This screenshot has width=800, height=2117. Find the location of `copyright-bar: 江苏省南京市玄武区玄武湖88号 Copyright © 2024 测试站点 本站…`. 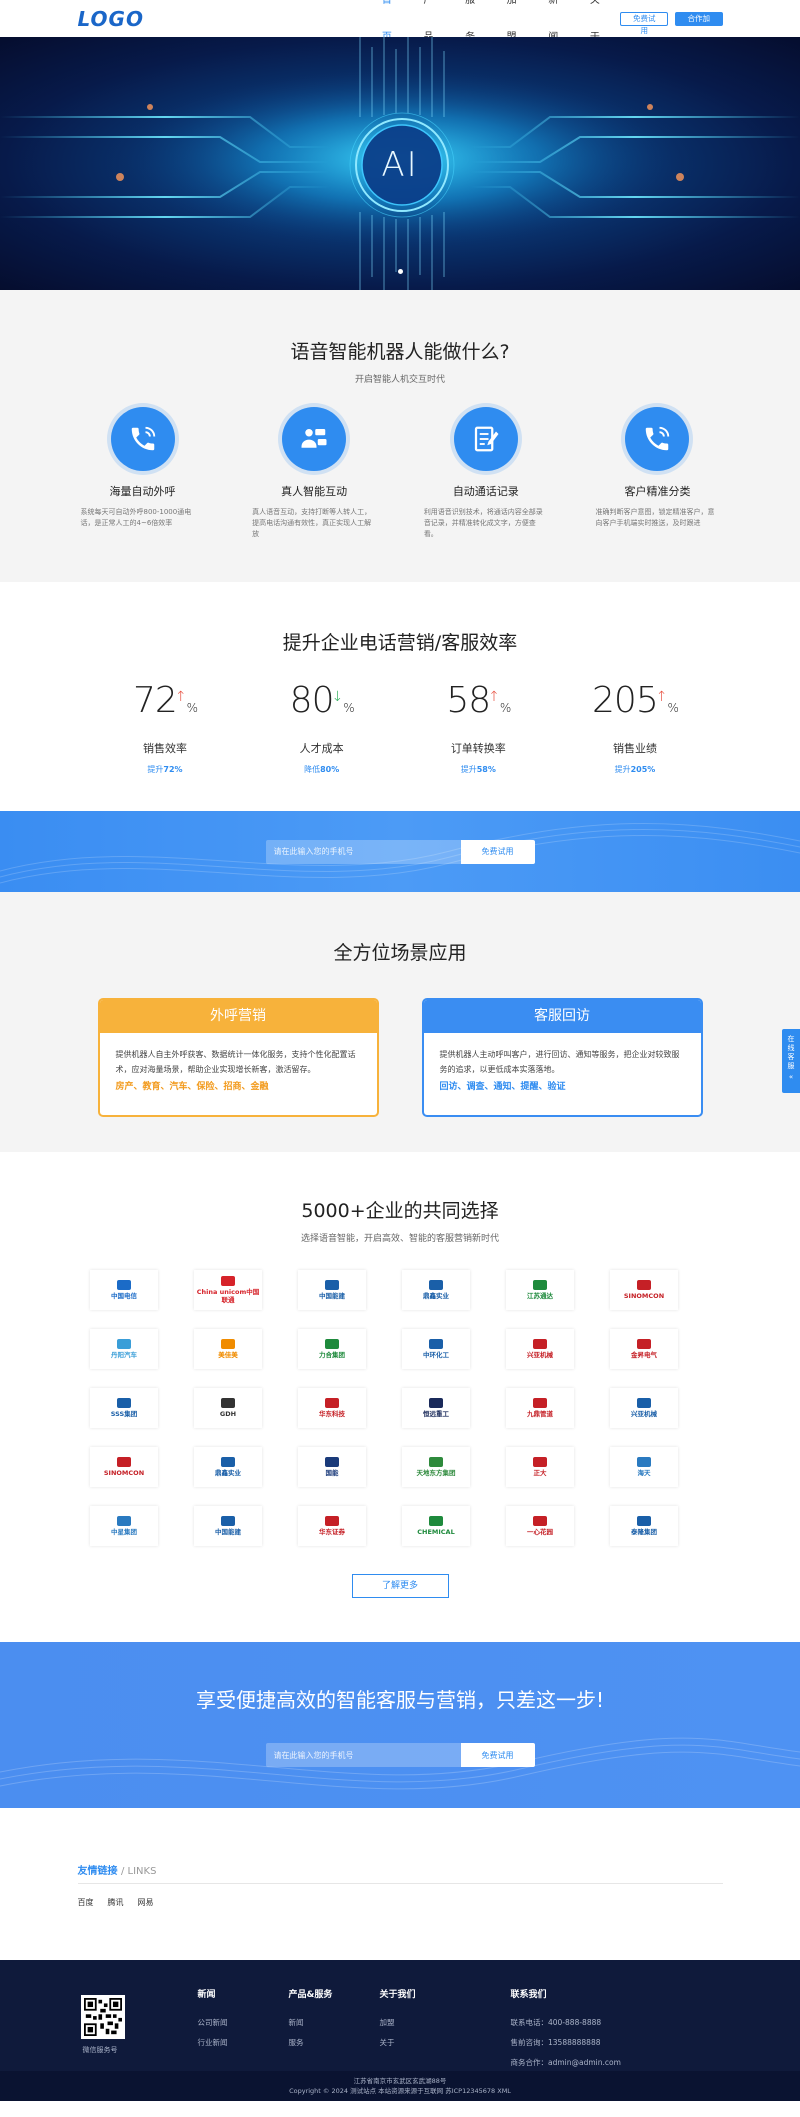

copyright-bar: 江苏省南京市玄武区玄武湖88号 Copyright © 2024 测试站点 本站… is located at coordinates (400, 2086).